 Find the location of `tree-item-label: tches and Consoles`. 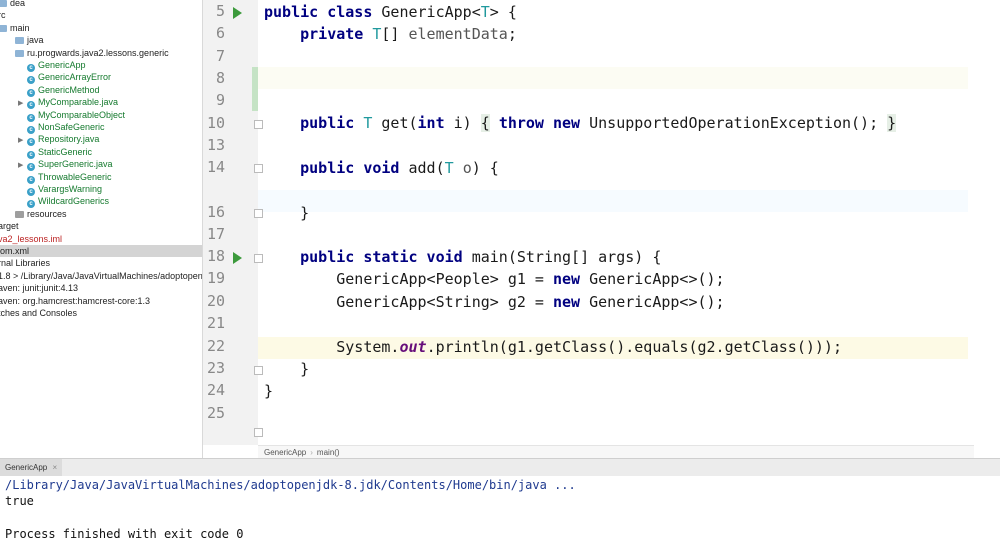

tree-item-label: tches and Consoles is located at coordinates (39, 313).